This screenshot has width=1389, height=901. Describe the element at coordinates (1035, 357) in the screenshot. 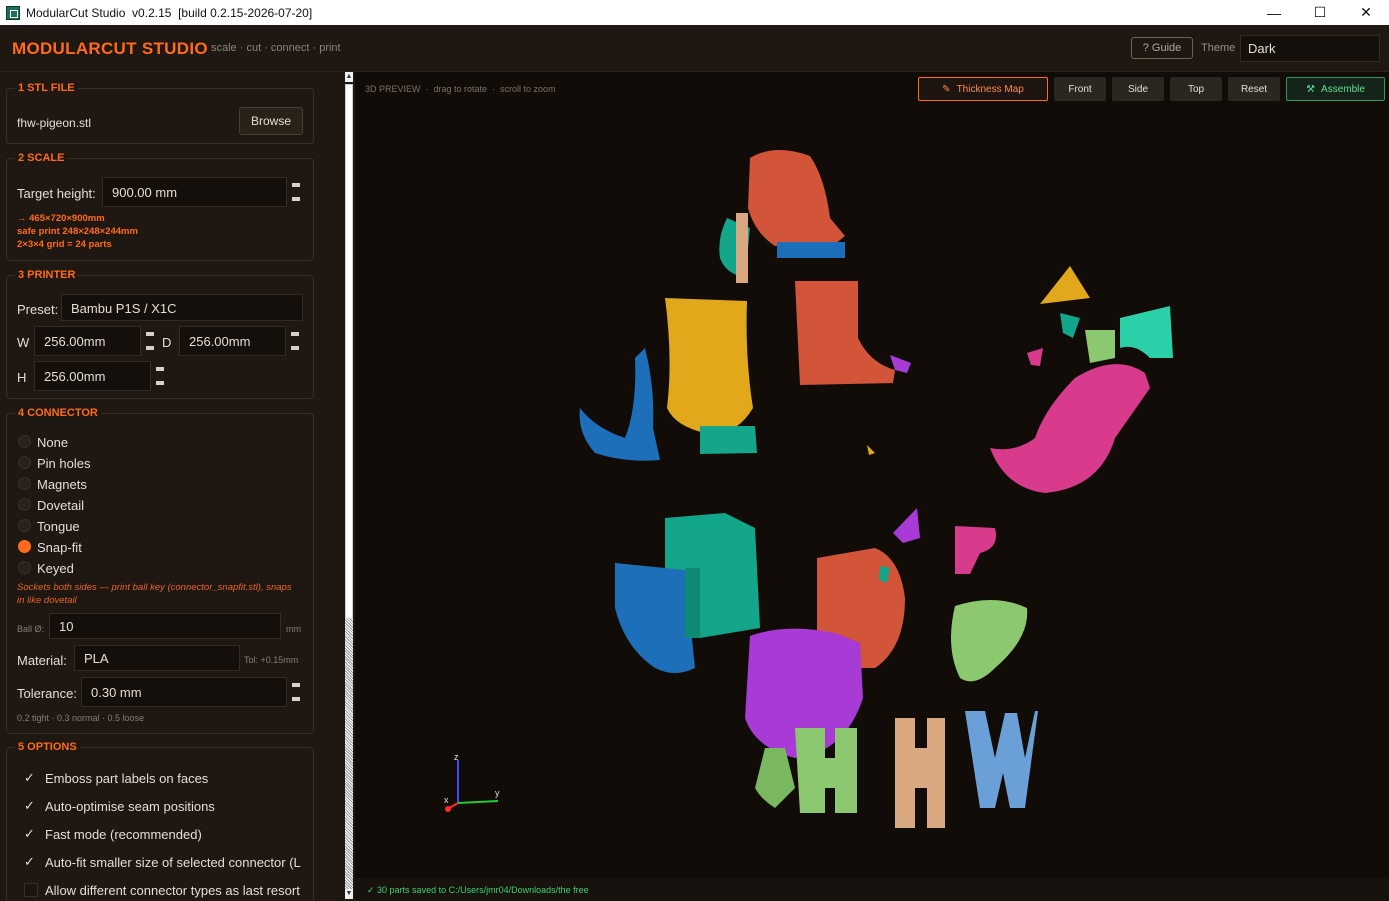

I see `part-magenta-small` at that location.